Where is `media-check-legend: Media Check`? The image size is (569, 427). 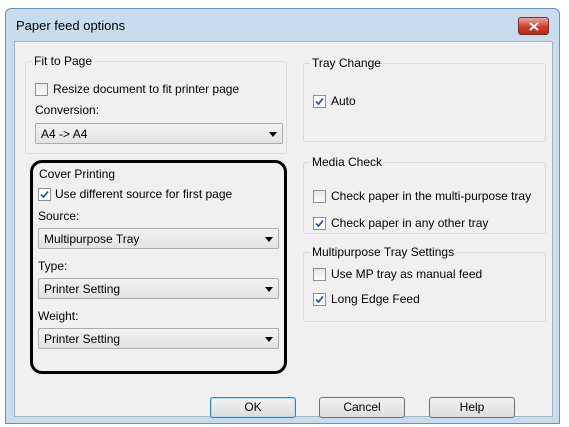 media-check-legend: Media Check is located at coordinates (347, 162).